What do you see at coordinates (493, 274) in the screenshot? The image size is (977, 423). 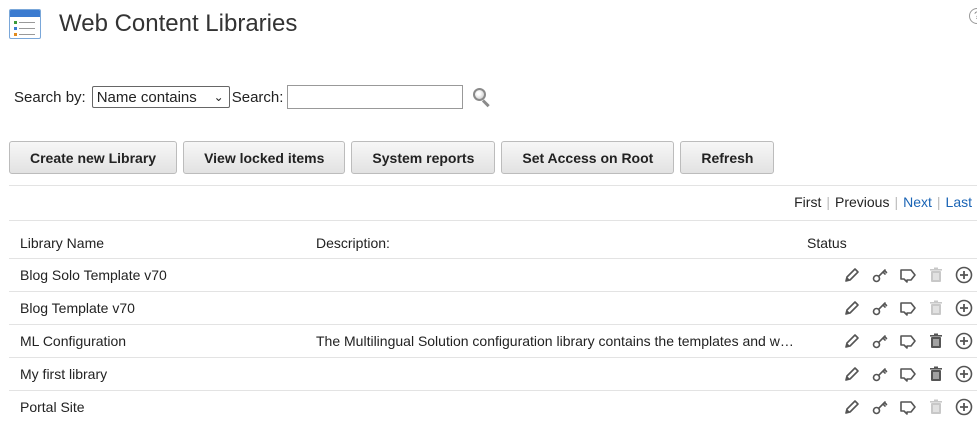 I see `table-row: Blog Solo Template v70` at bounding box center [493, 274].